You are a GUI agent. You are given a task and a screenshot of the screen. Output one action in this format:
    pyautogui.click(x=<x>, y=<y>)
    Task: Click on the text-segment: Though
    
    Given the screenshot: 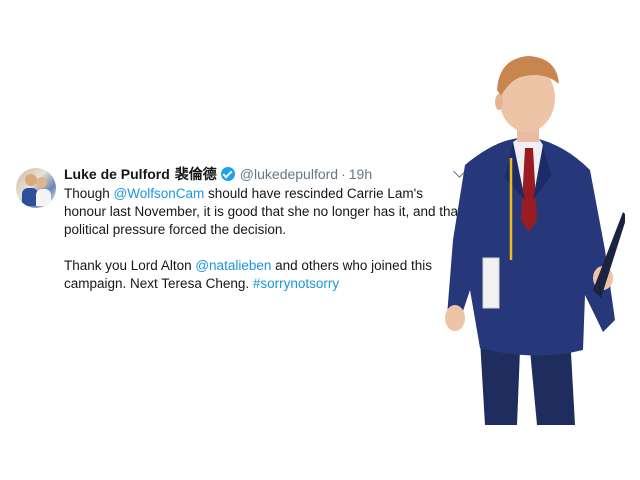 What is the action you would take?
    pyautogui.click(x=89, y=193)
    